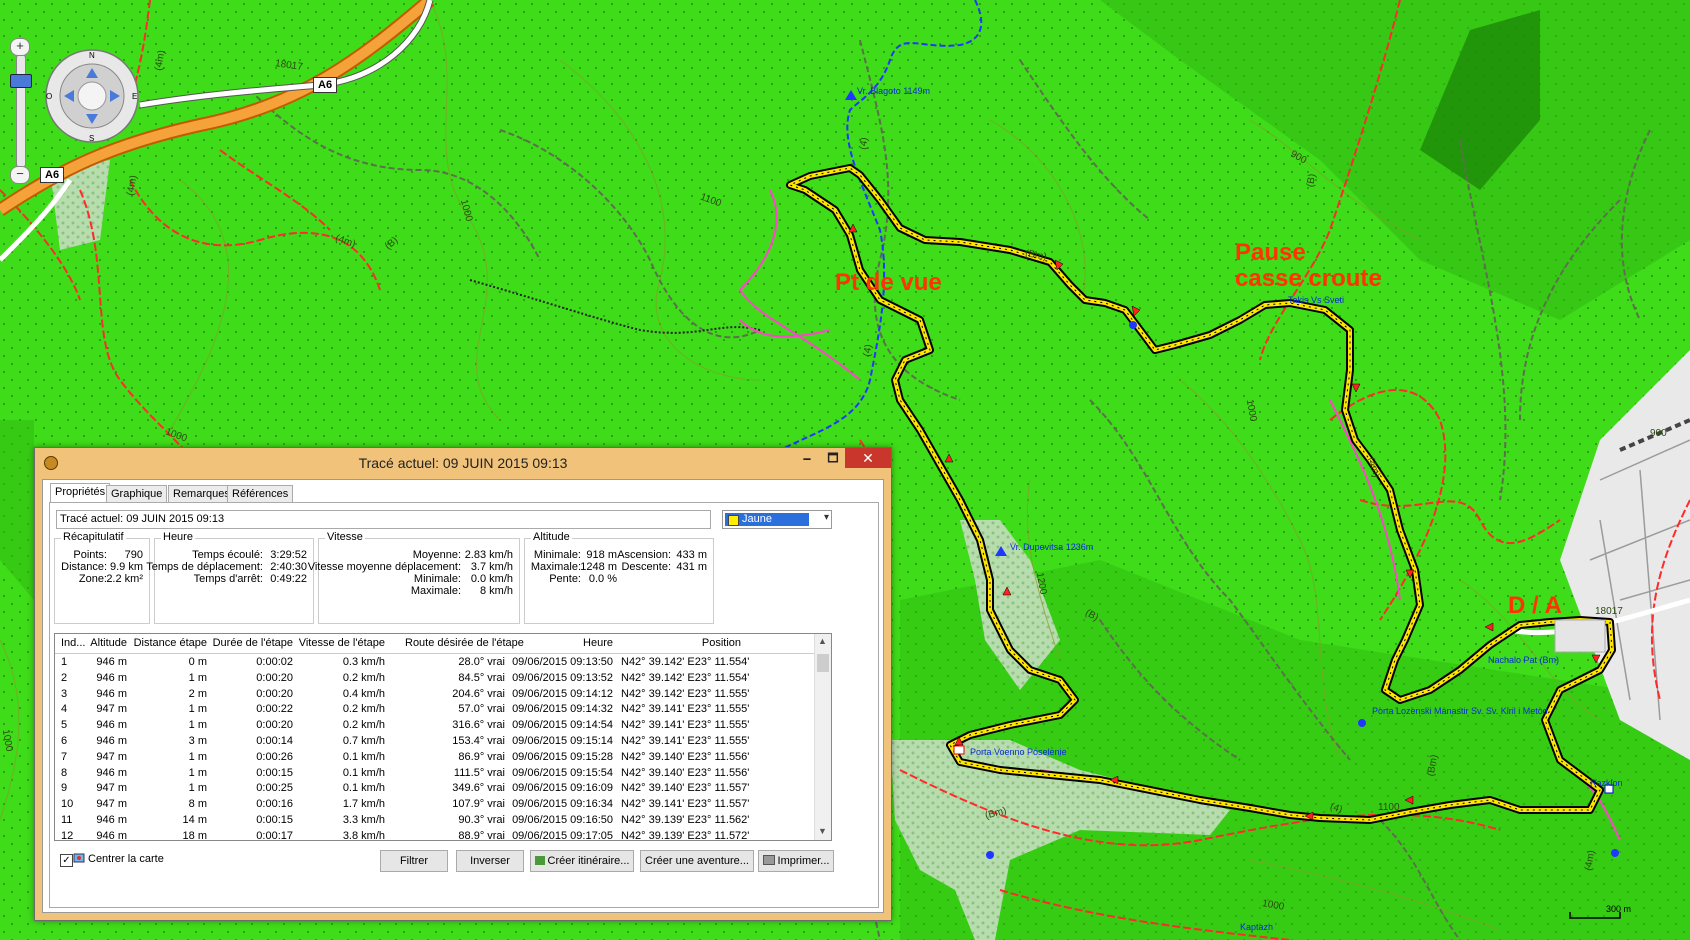 The height and width of the screenshot is (940, 1690). Describe the element at coordinates (288, 579) in the screenshot. I see `time-value: 0:49:22` at that location.